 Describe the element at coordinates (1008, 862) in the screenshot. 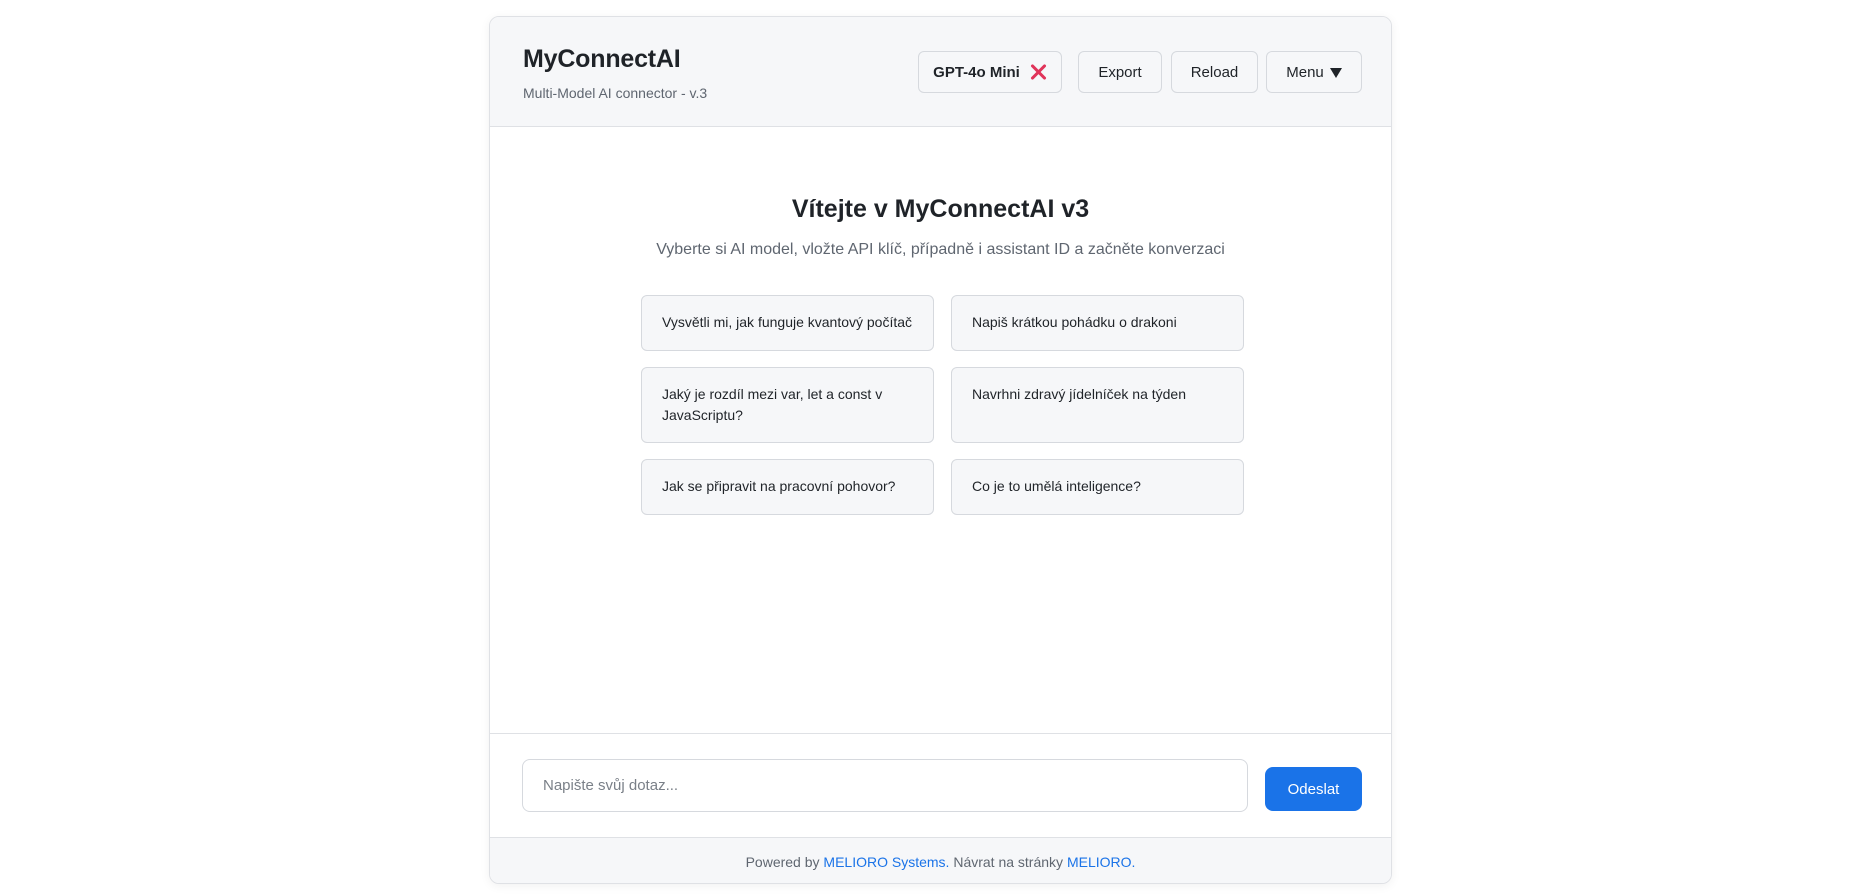

I see `footer-middle: Návrat na stránky` at that location.